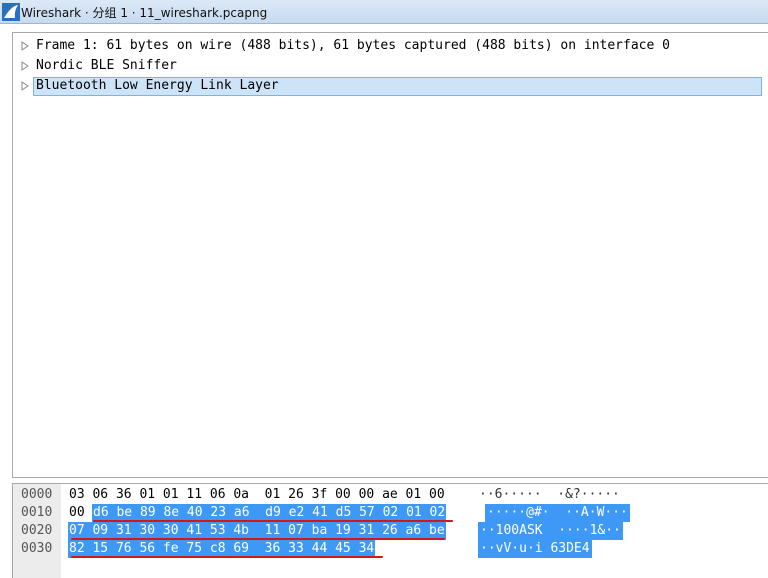 This screenshot has width=768, height=578. Describe the element at coordinates (387, 86) in the screenshot. I see `tree-item-btle-link-layer: Bluetooth Low Energy Link Layer` at that location.